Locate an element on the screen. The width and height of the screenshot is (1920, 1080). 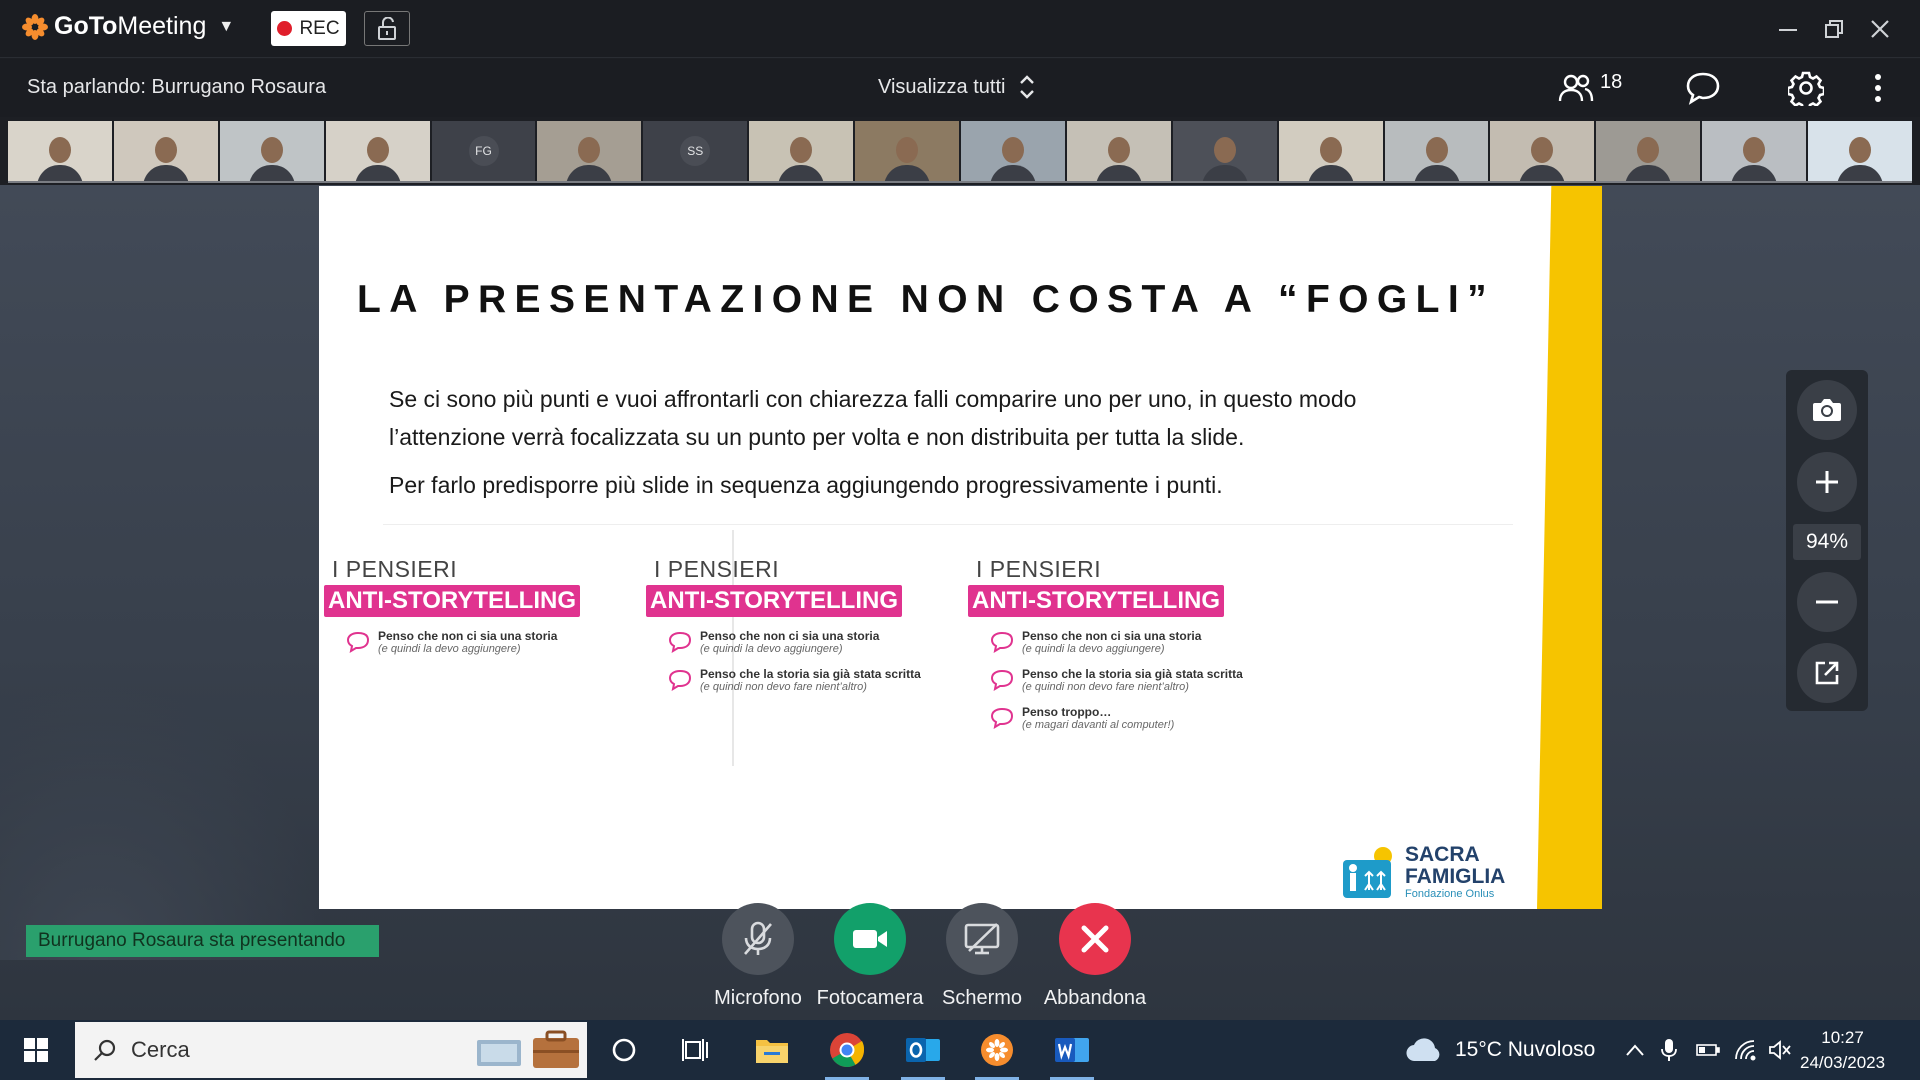
windows-logo-icon is located at coordinates (36, 1050).